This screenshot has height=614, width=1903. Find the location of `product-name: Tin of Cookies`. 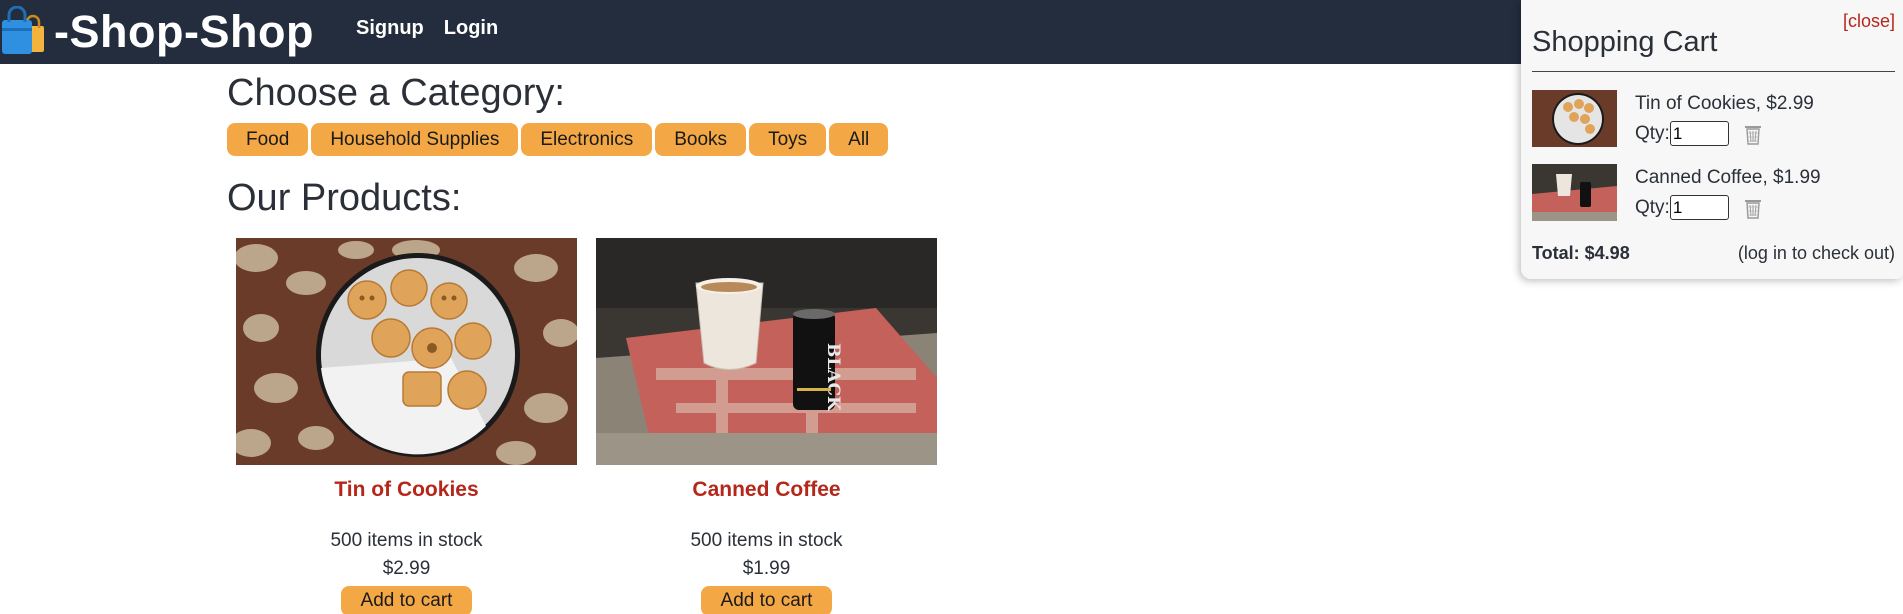

product-name: Tin of Cookies is located at coordinates (406, 490).